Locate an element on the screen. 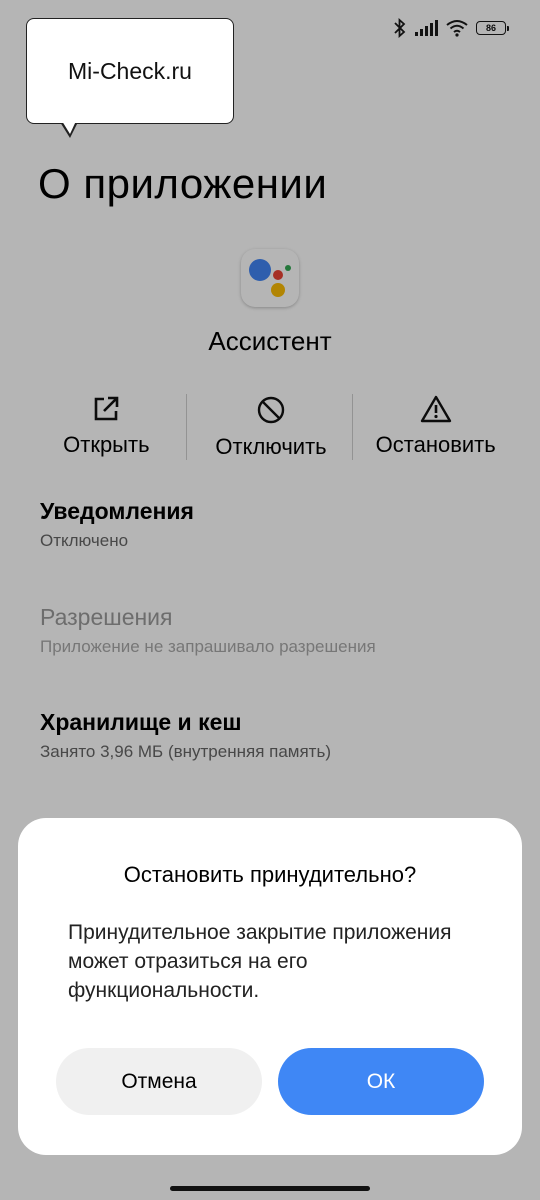 The image size is (540, 1200). dialog-title: Остановить принудительно? is located at coordinates (270, 874).